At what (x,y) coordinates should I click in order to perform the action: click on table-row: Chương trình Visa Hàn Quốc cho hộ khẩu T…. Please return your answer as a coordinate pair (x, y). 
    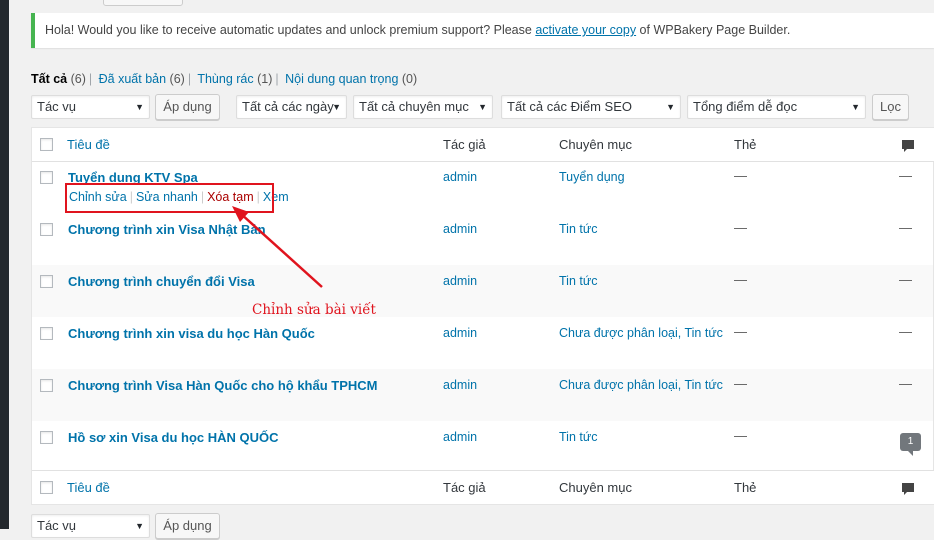
    Looking at the image, I should click on (482, 395).